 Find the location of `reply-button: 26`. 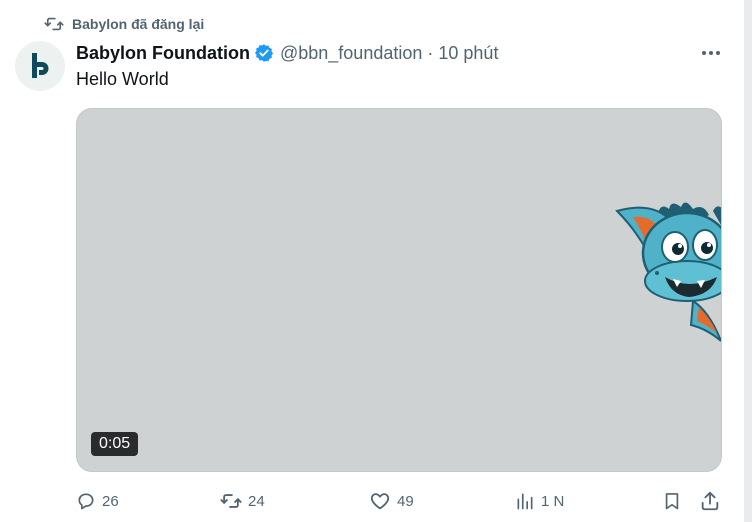

reply-button: 26 is located at coordinates (97, 501).